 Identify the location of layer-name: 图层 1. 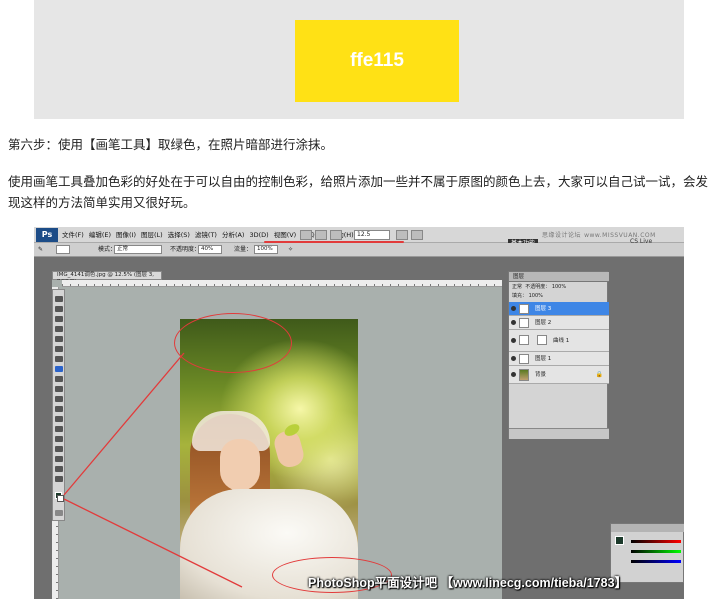
(543, 359).